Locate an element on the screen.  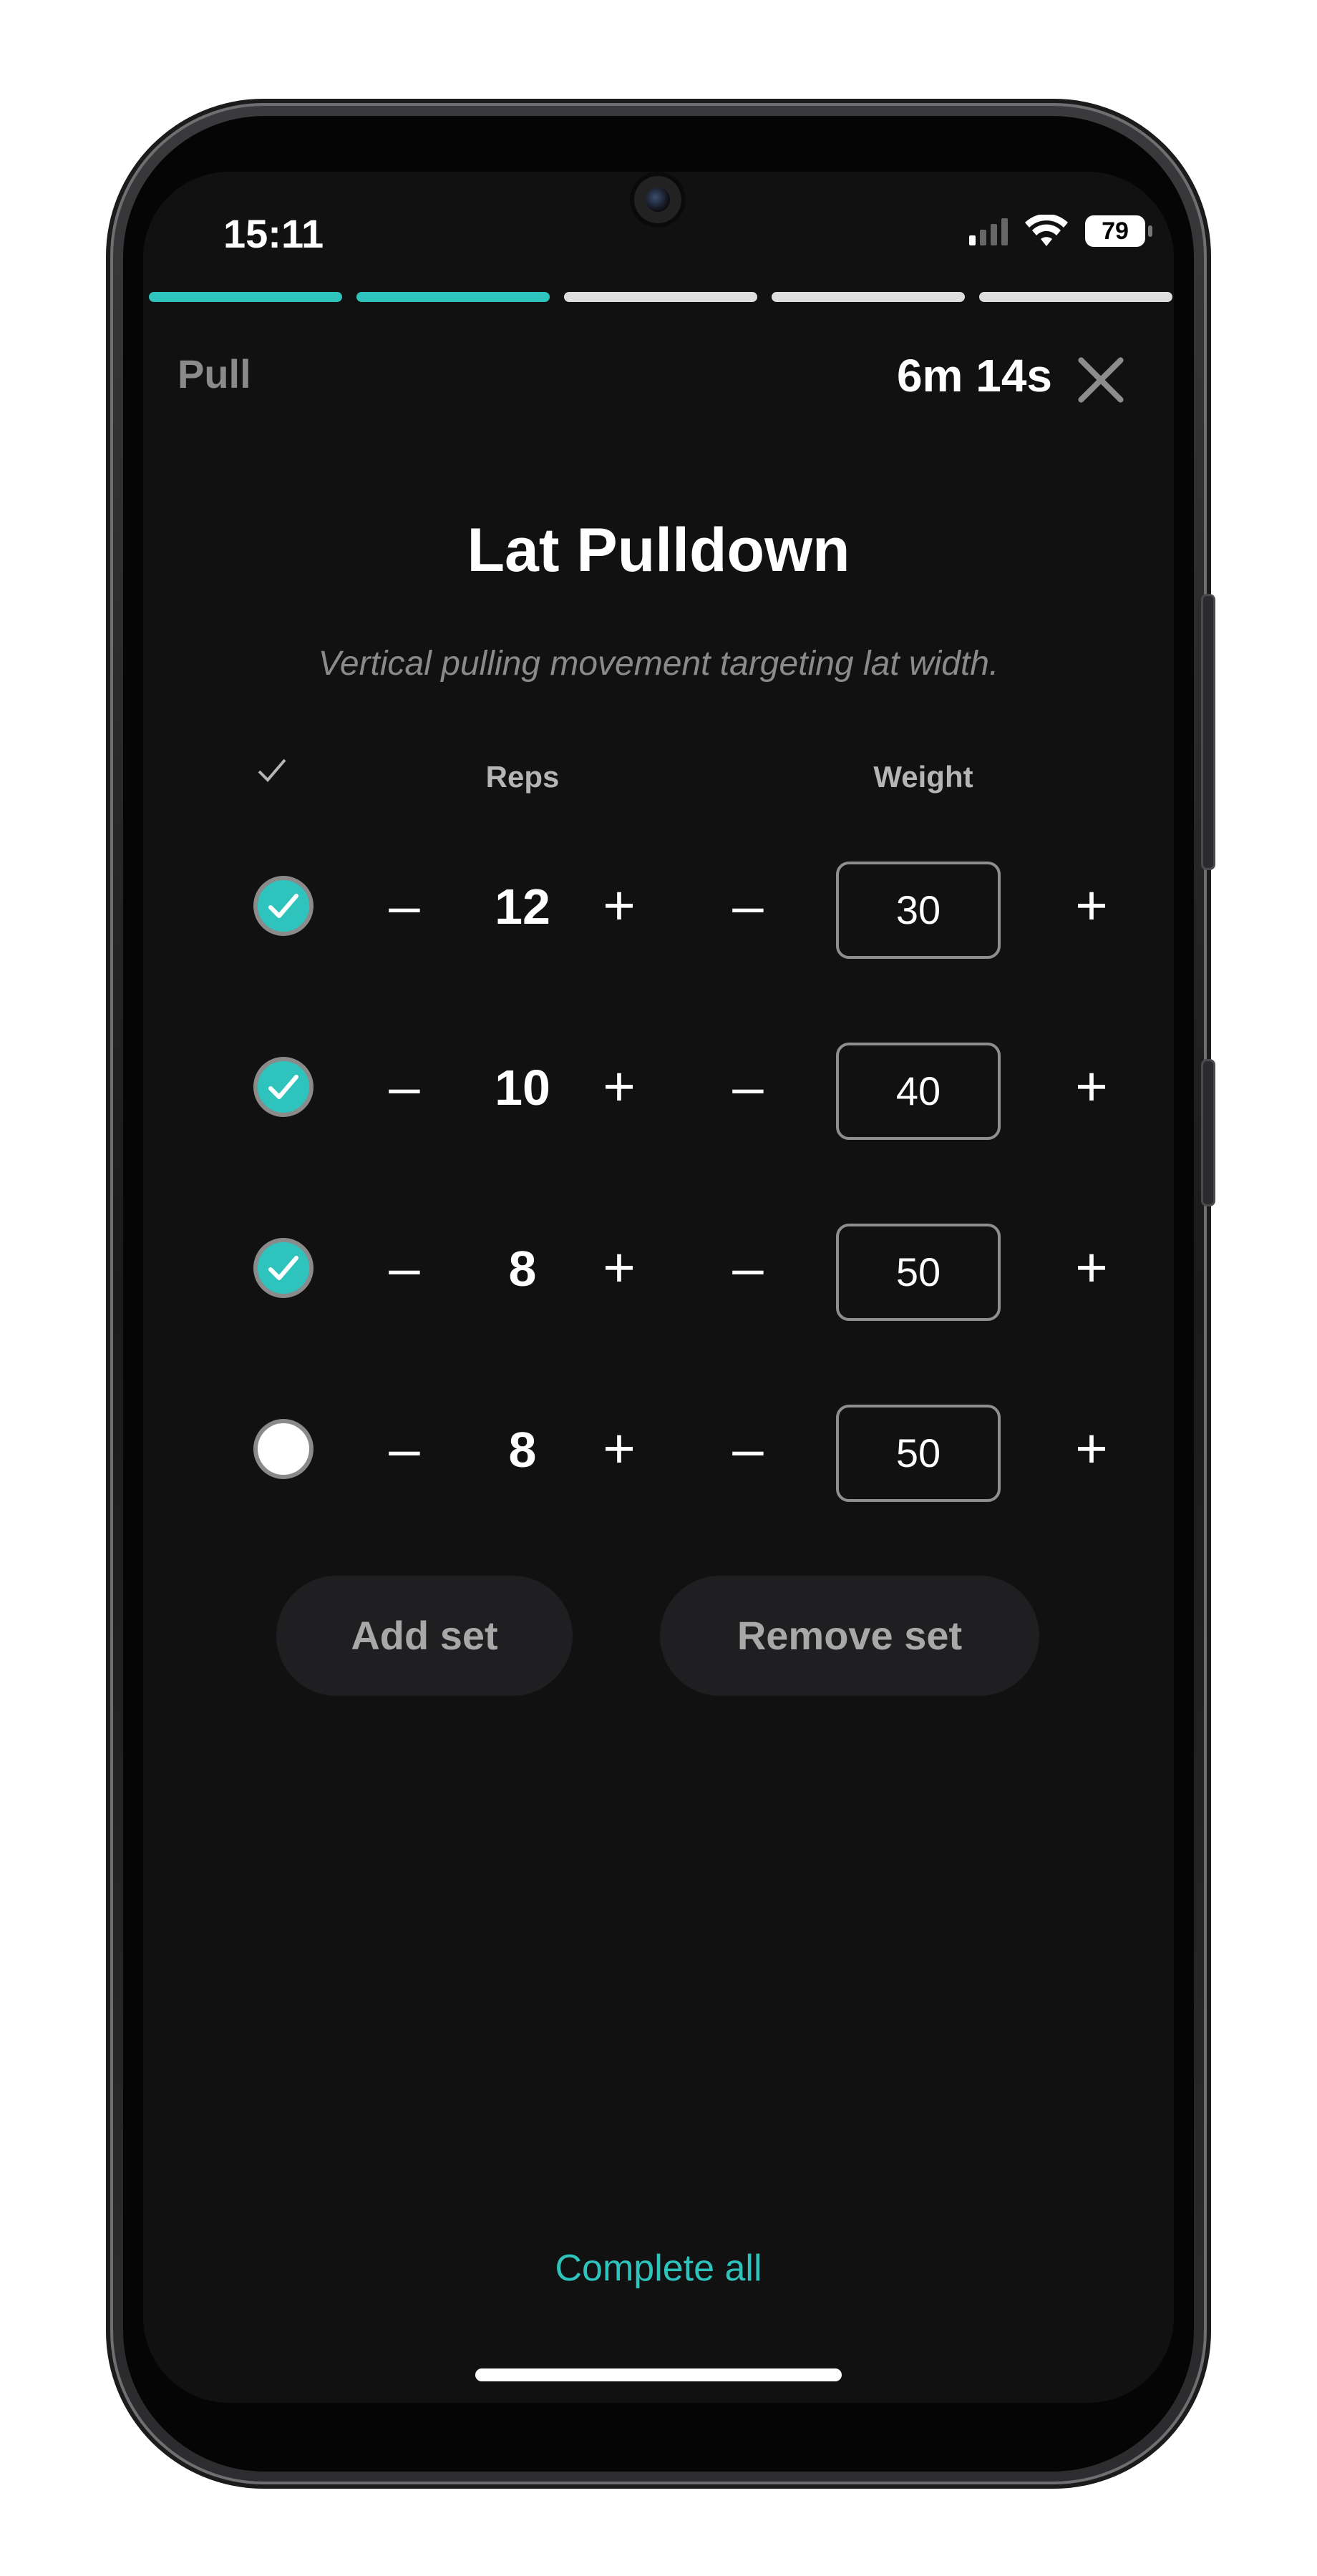
reps-column-header: Reps is located at coordinates (522, 777).